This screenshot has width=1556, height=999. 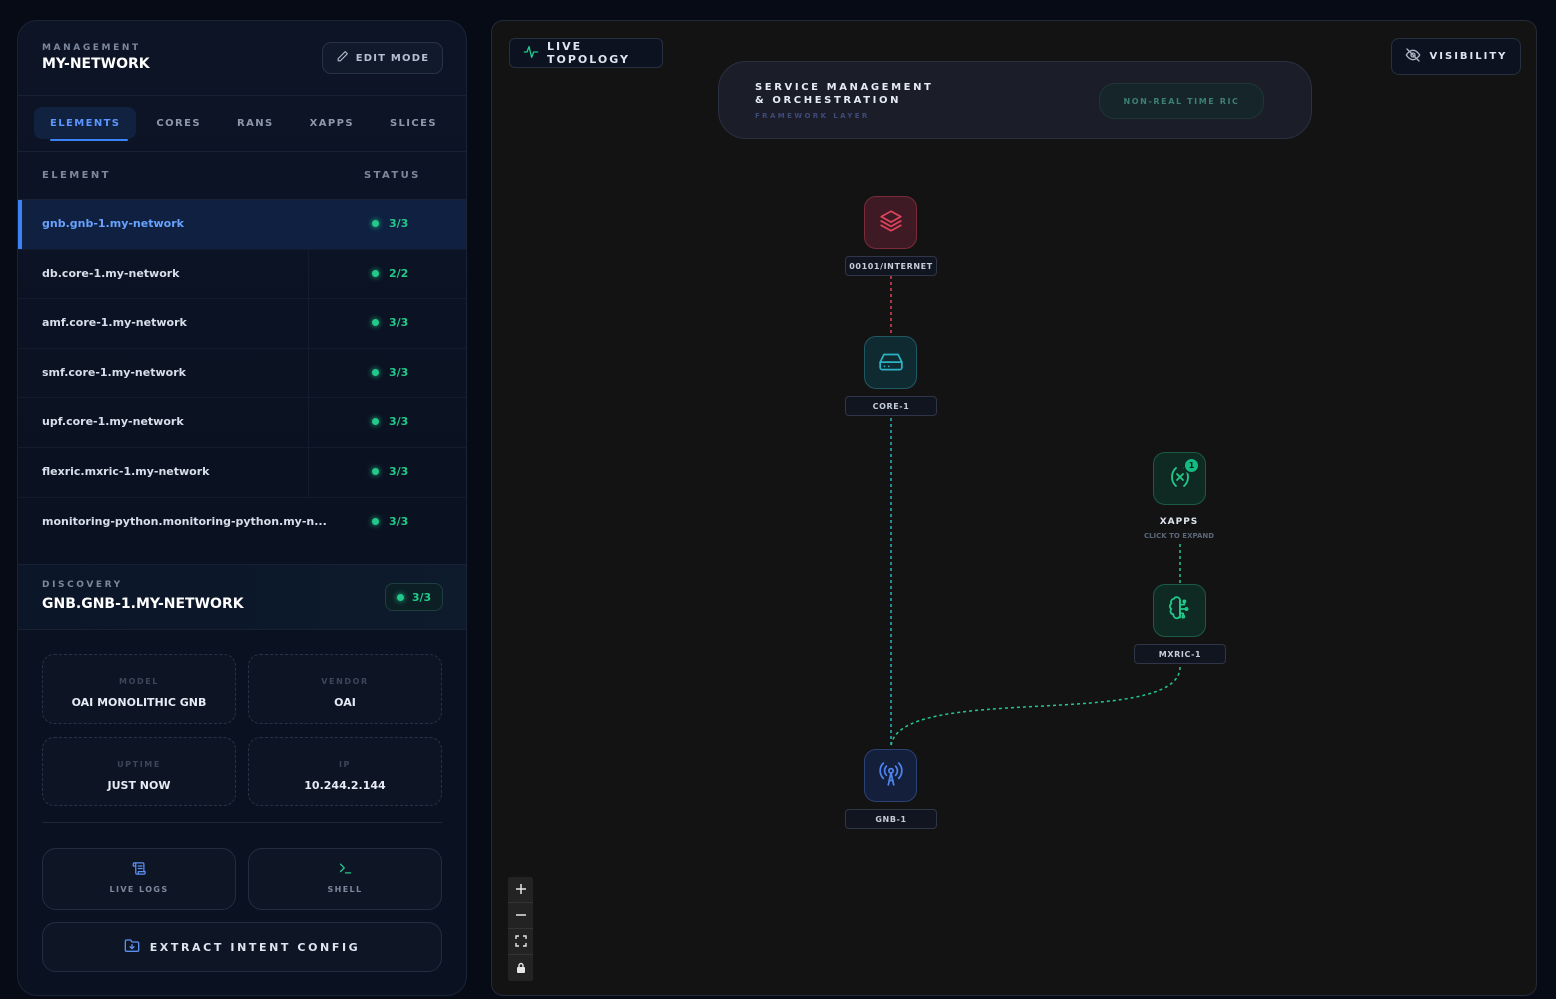 I want to click on edit-mode-label: EDIT MODE, so click(x=392, y=58).